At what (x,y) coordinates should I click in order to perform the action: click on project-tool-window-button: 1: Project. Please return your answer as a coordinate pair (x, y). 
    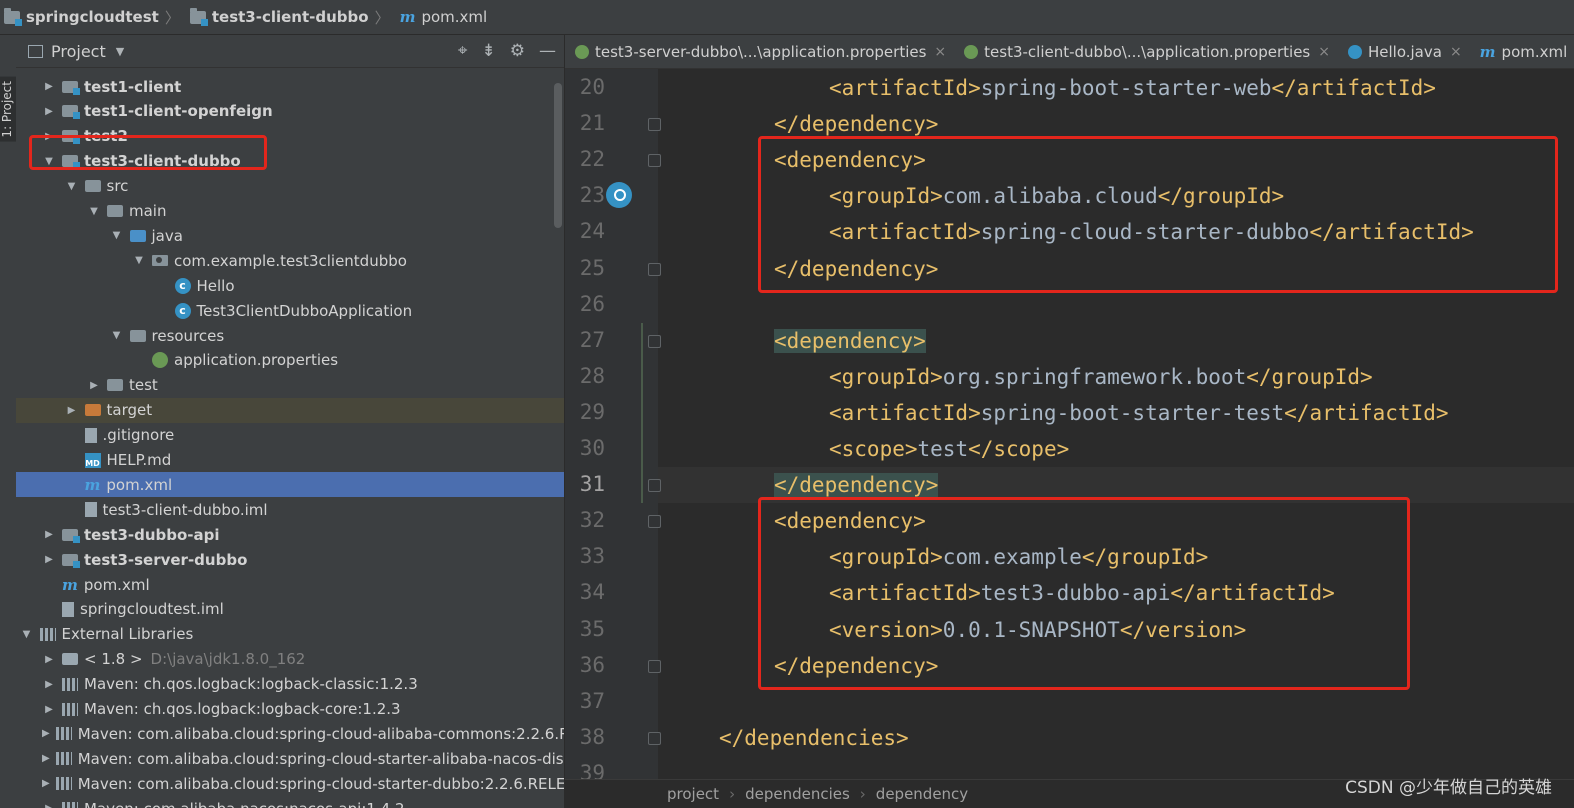
    Looking at the image, I should click on (8, 109).